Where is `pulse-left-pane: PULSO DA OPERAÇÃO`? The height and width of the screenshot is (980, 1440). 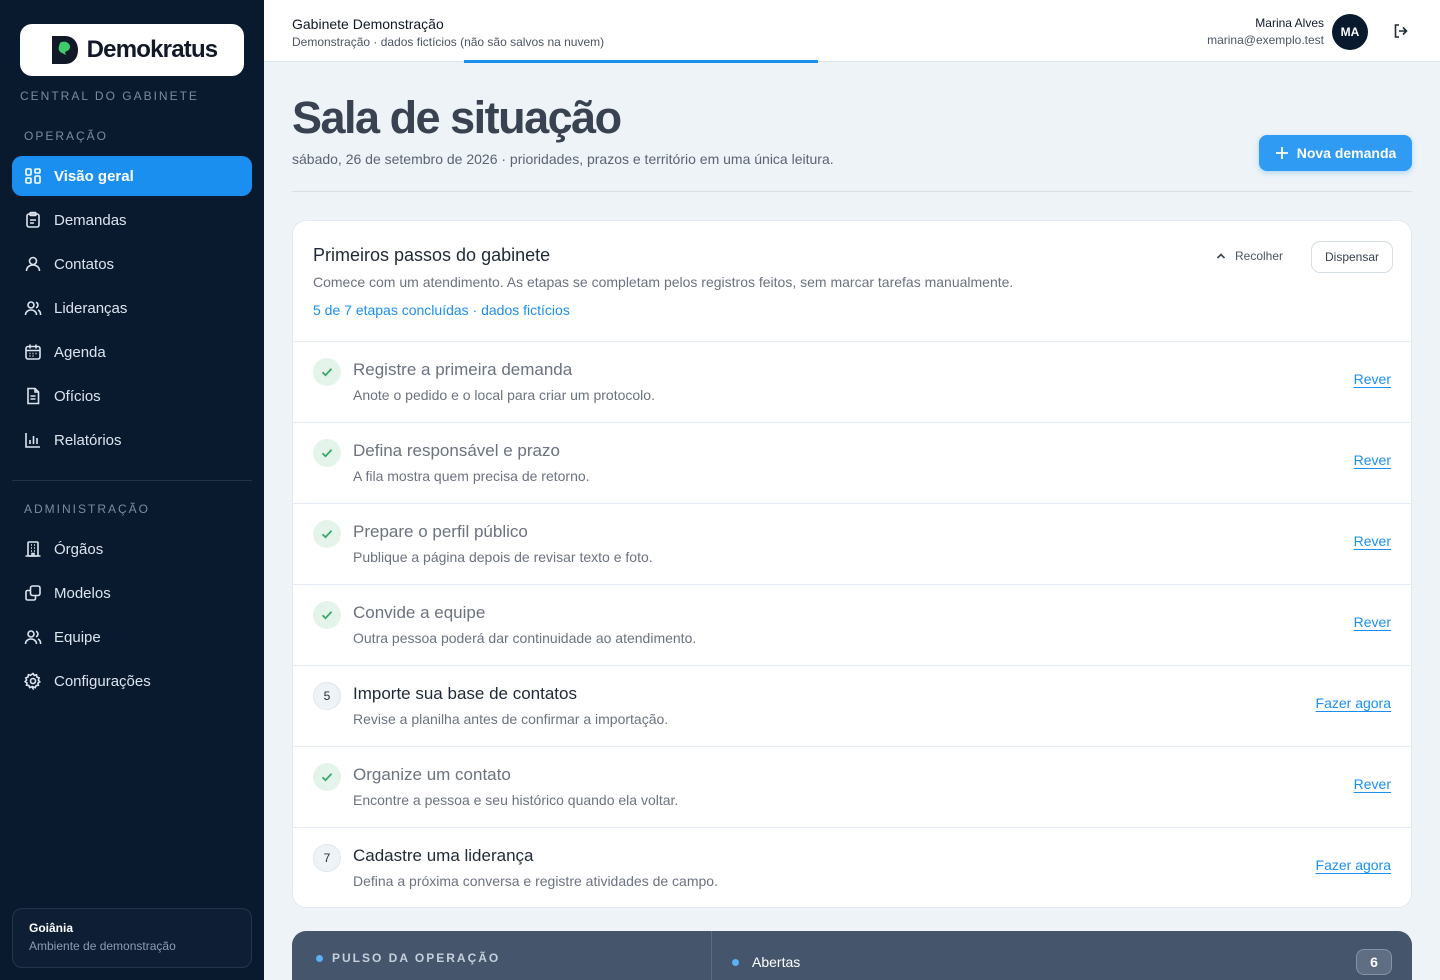
pulse-left-pane: PULSO DA OPERAÇÃO is located at coordinates (502, 955).